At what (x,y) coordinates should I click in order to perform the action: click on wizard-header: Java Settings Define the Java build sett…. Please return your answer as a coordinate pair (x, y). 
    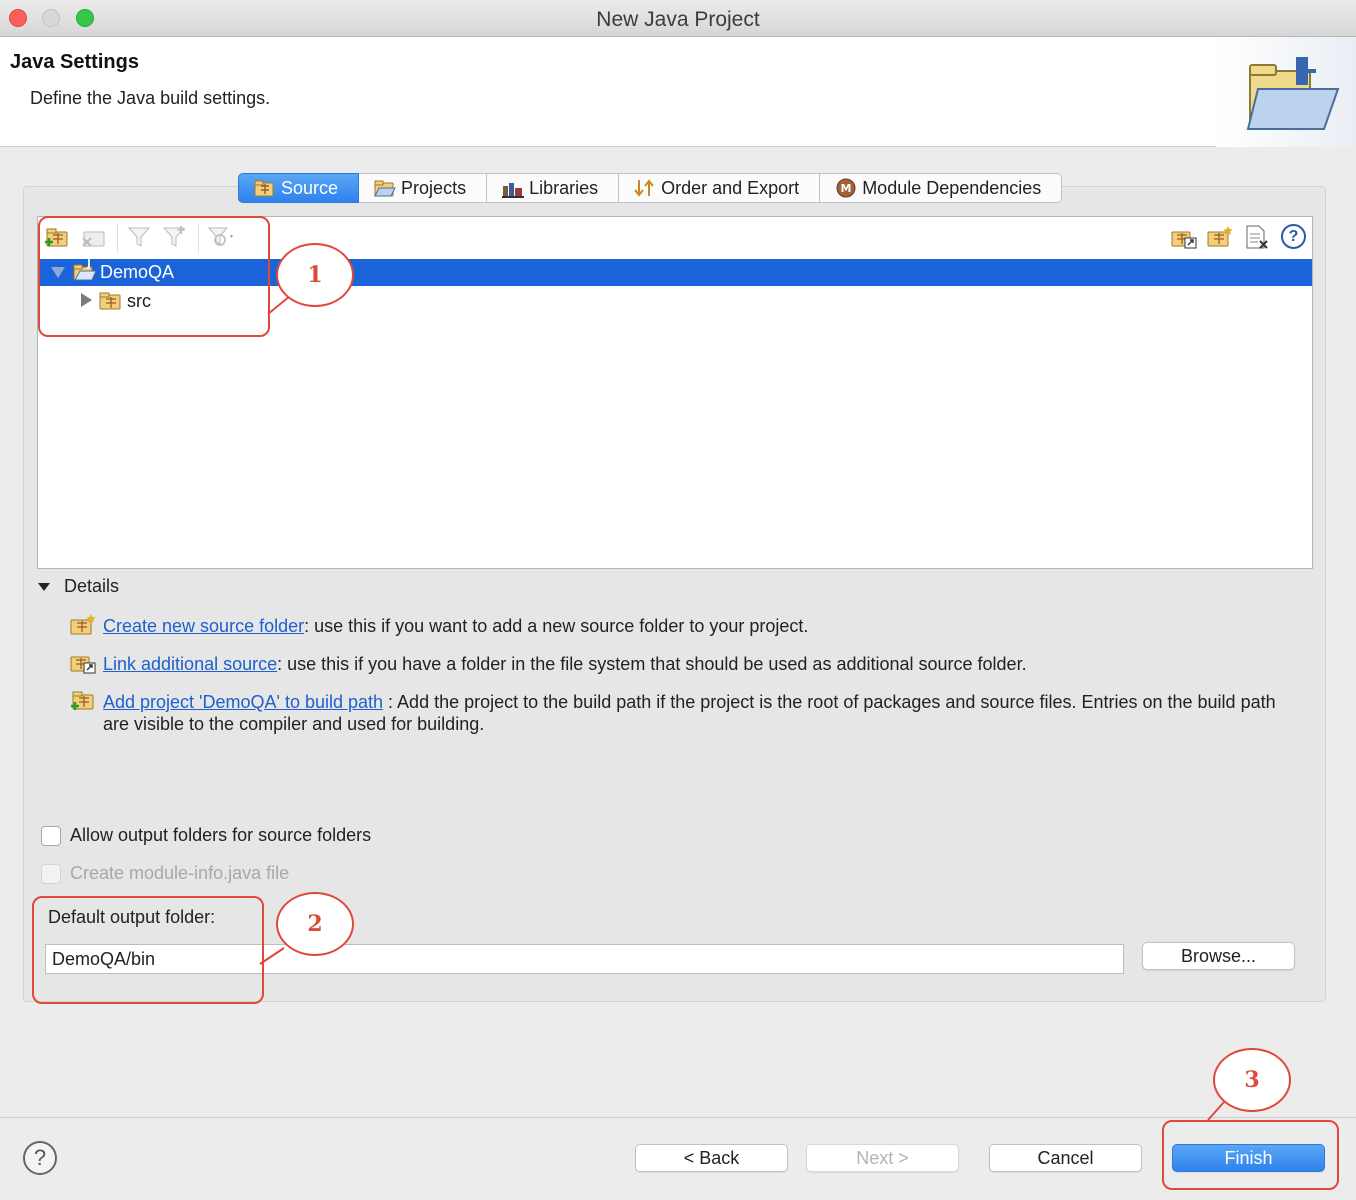
    Looking at the image, I should click on (678, 92).